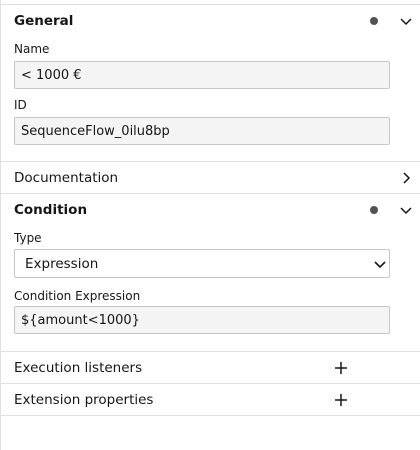 The height and width of the screenshot is (450, 420). I want to click on type-select-value: Expression, so click(62, 264).